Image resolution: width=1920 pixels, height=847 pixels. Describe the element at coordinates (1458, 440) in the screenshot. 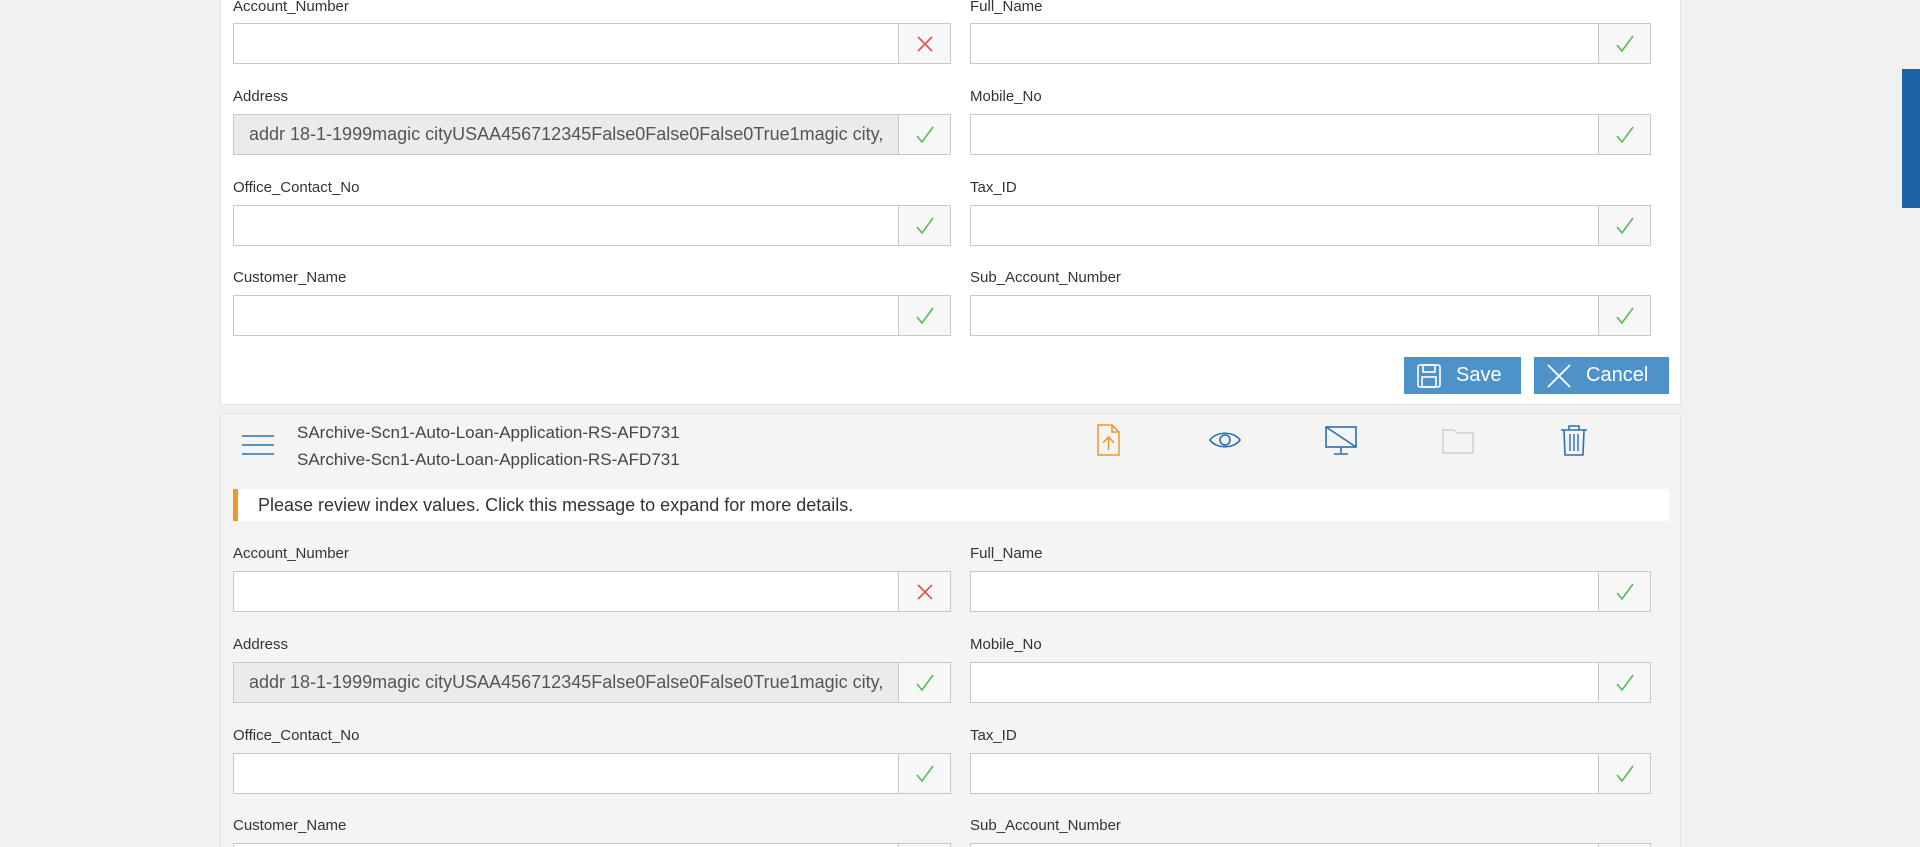

I see `folder-icon` at that location.